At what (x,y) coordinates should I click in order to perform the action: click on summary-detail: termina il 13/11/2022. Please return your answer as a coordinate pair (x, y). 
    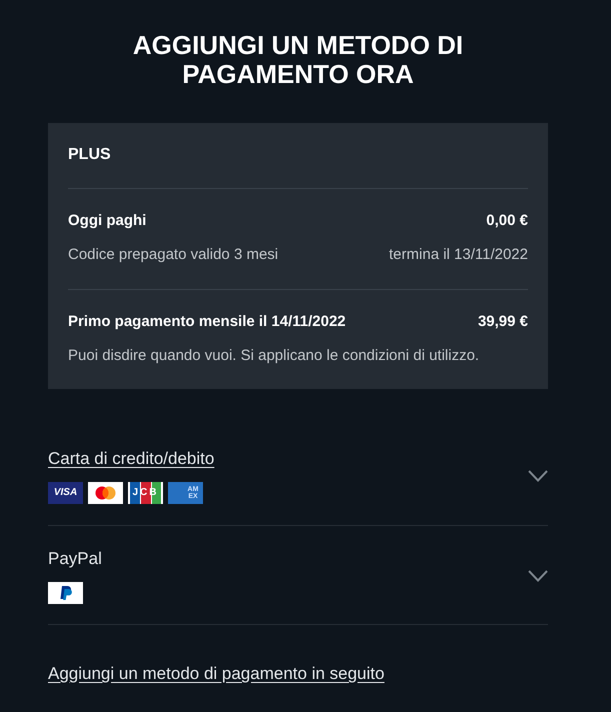
    Looking at the image, I should click on (458, 255).